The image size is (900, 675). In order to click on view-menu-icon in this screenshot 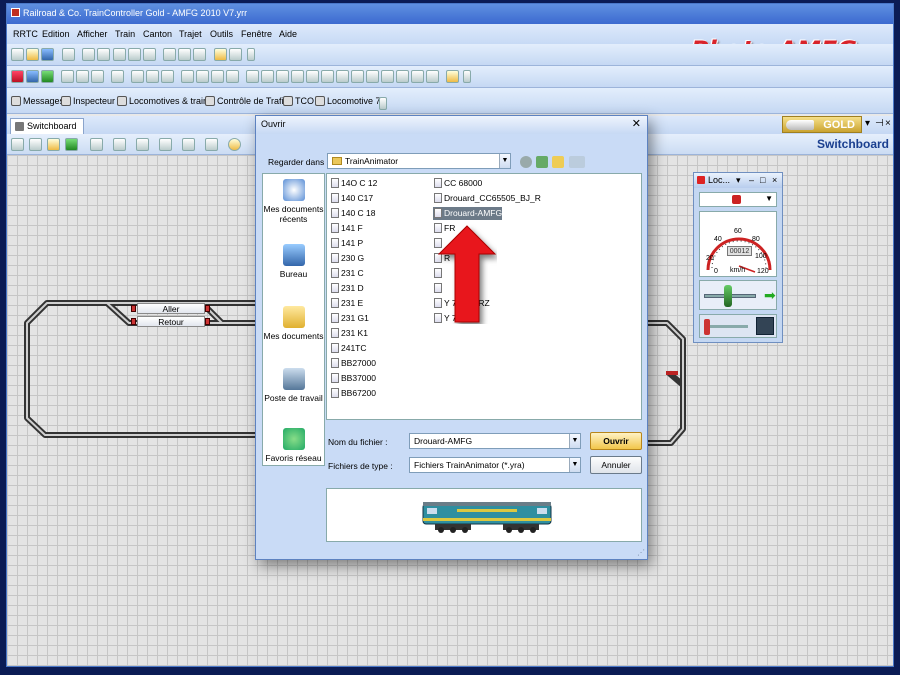, I will do `click(577, 162)`.